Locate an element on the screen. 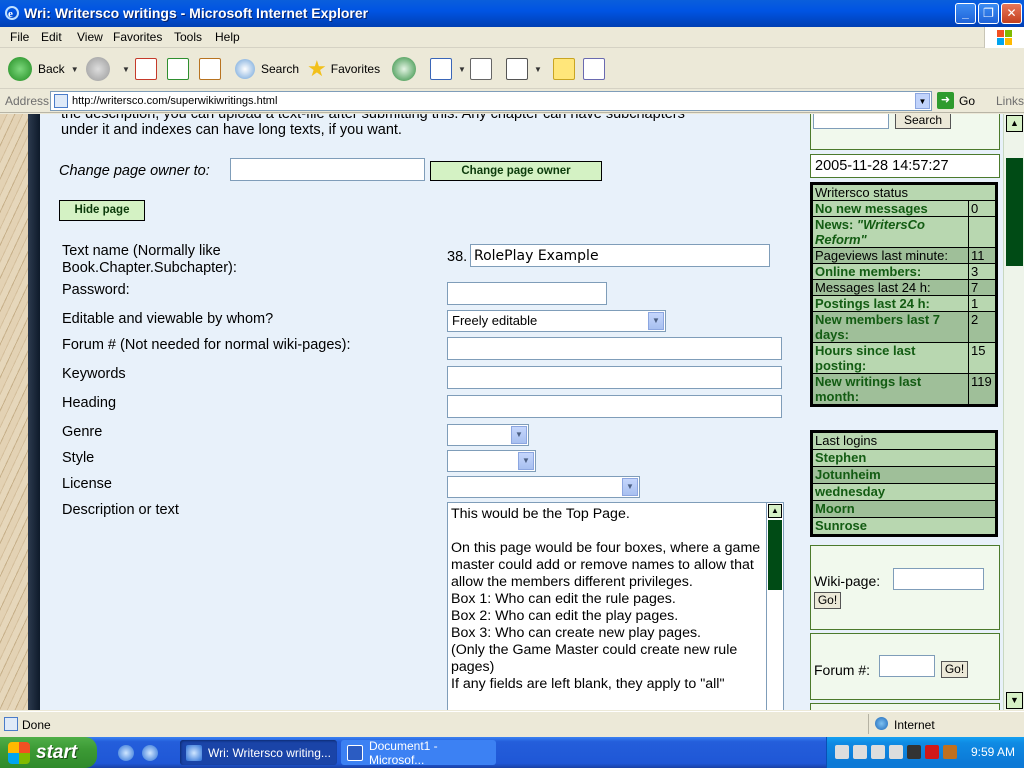 This screenshot has height=768, width=1024. stop-button is located at coordinates (146, 69).